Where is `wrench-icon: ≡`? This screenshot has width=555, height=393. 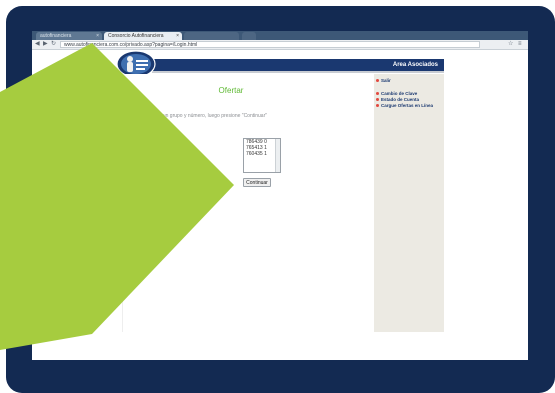
wrench-icon: ≡ is located at coordinates (520, 44).